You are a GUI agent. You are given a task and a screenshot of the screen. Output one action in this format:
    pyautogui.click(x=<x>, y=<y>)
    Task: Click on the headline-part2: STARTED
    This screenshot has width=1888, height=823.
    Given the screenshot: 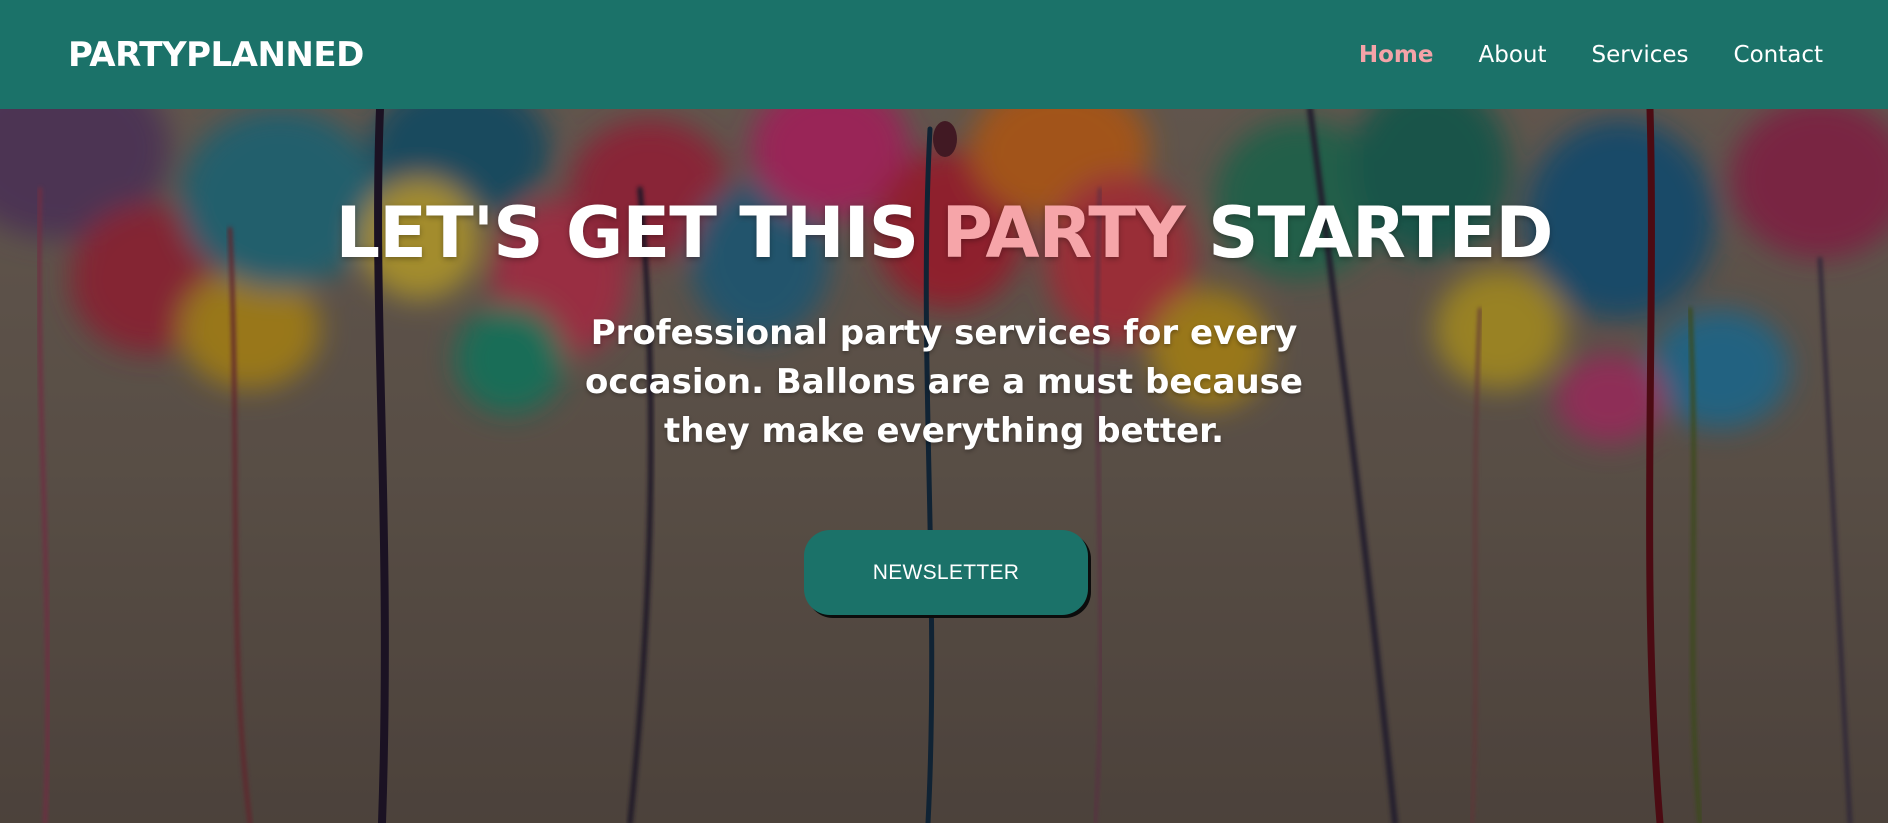 What is the action you would take?
    pyautogui.click(x=1380, y=233)
    